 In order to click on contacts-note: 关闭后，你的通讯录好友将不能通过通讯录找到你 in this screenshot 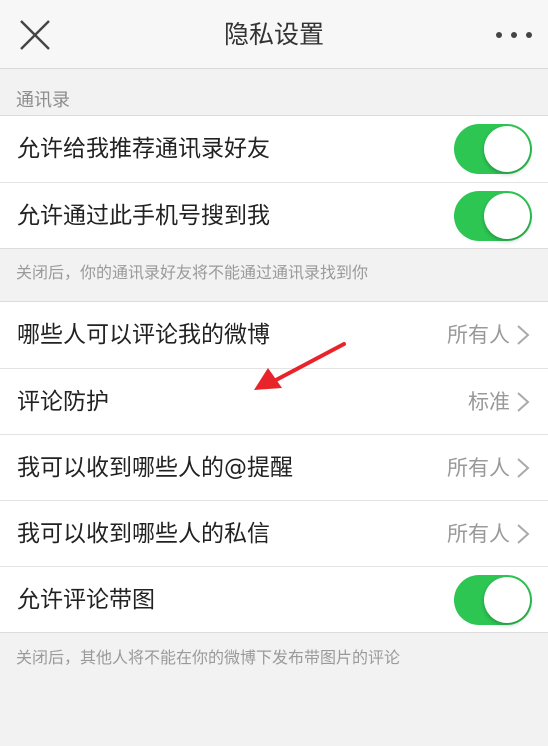, I will do `click(192, 272)`.